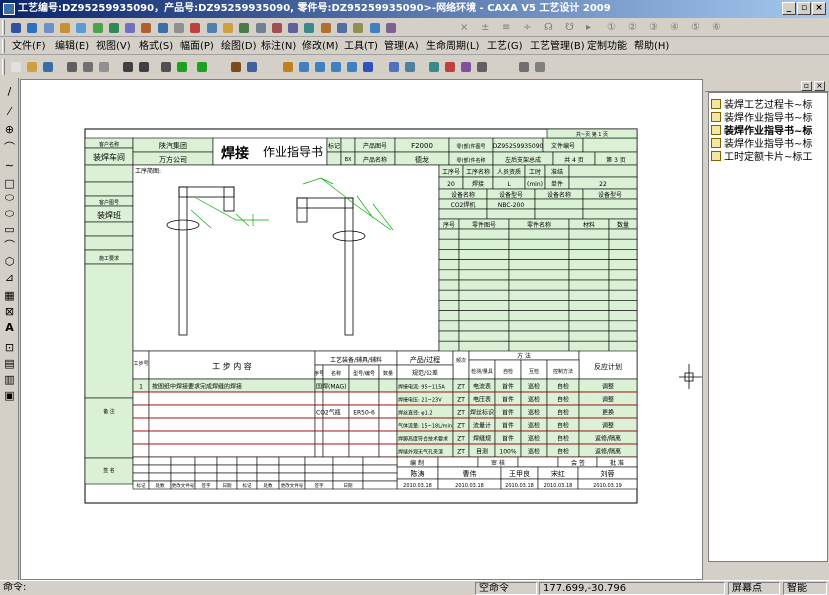 This screenshot has width=829, height=595. I want to click on disabled-tool-glyph: ×, so click(464, 27).